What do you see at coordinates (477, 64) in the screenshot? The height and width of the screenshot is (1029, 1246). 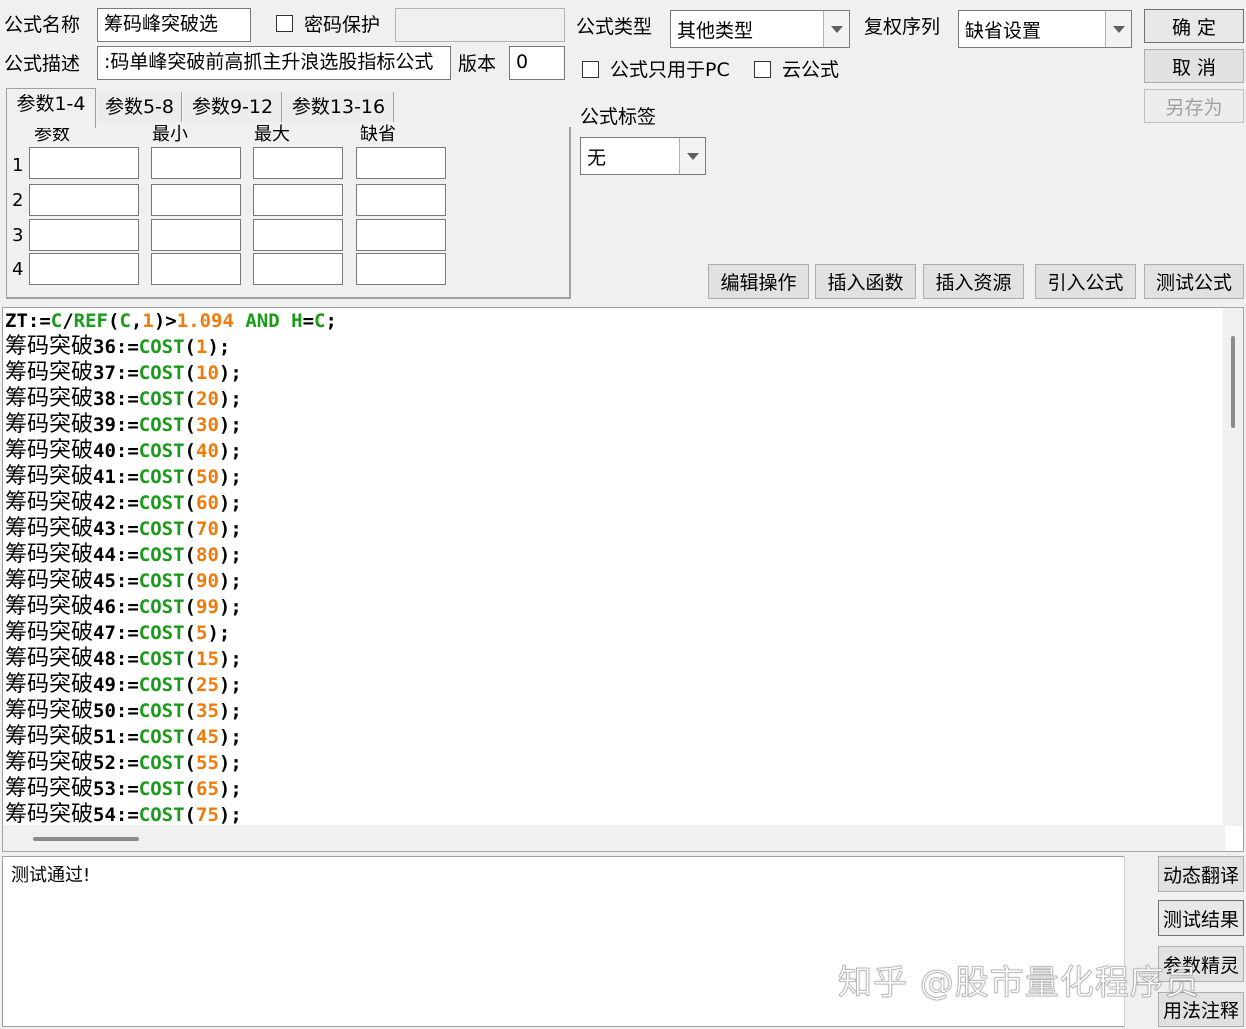 I see `version-label: 版本` at bounding box center [477, 64].